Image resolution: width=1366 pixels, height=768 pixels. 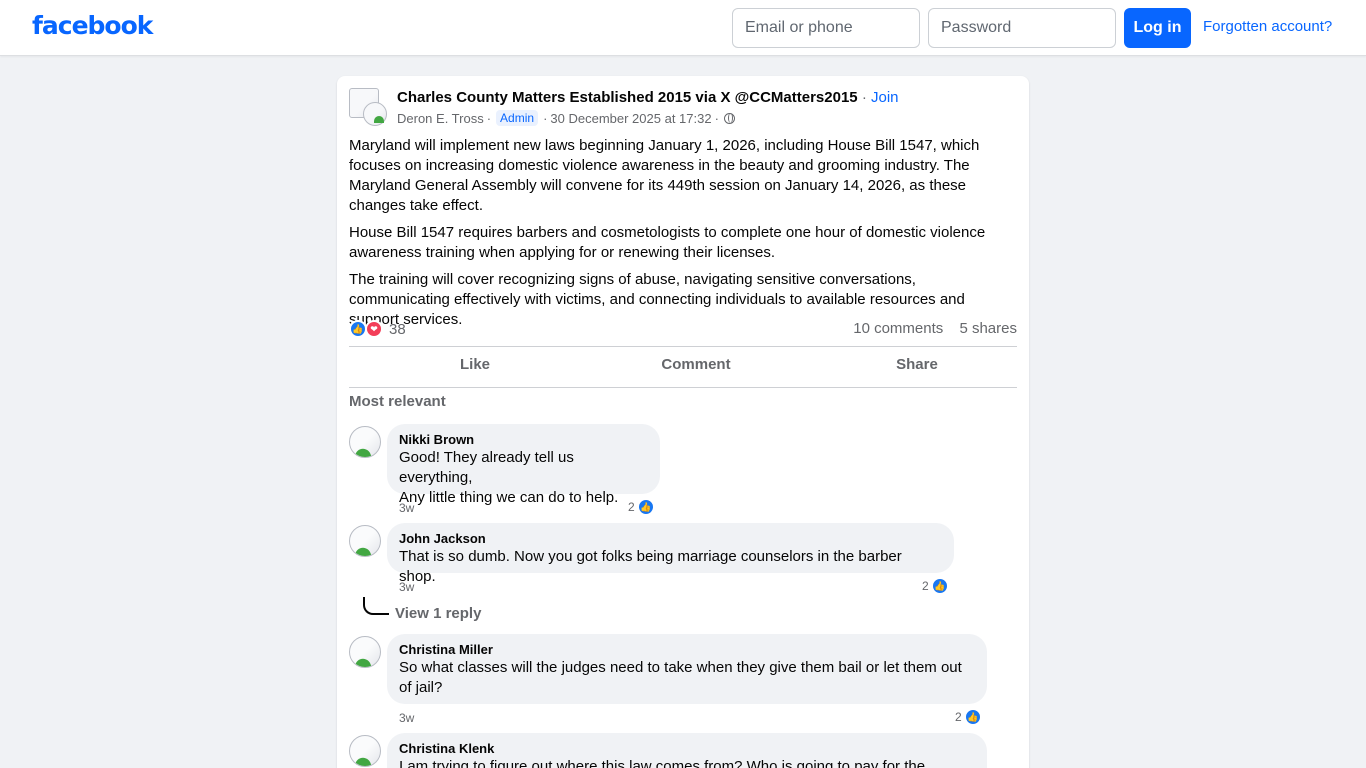 What do you see at coordinates (517, 118) in the screenshot?
I see `admin-badge: Admin` at bounding box center [517, 118].